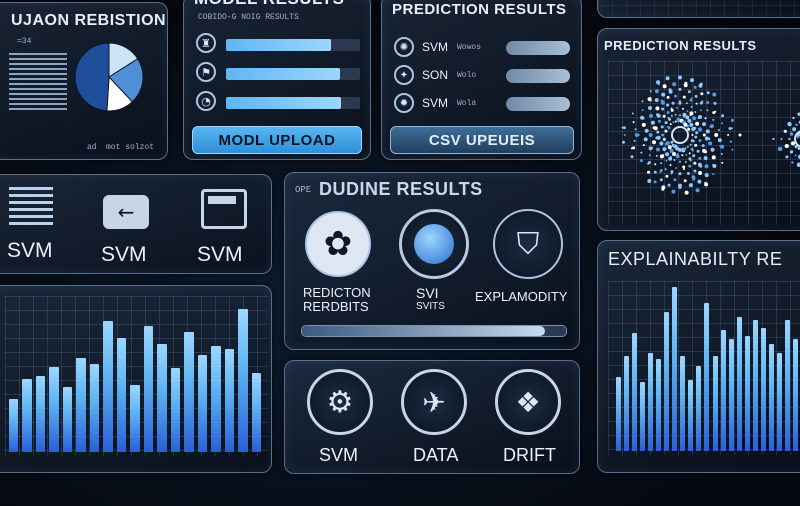  I want to click on registration-title: UJAON REBISTION, so click(89, 20).